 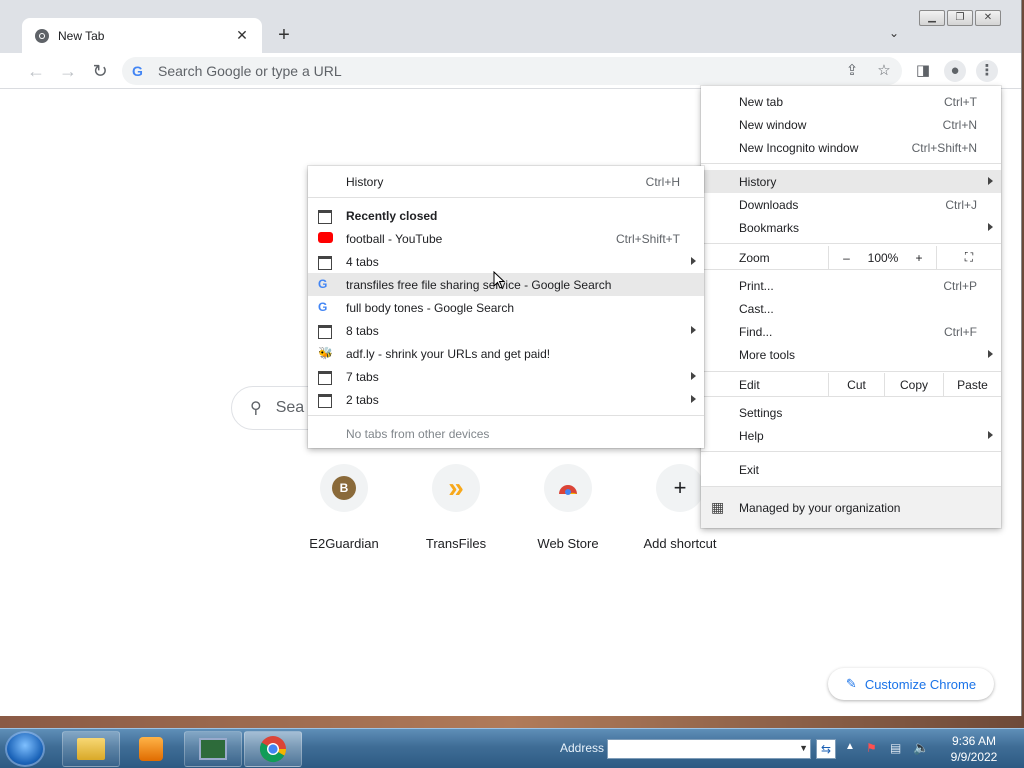 I want to click on paste-button: Paste, so click(x=972, y=384).